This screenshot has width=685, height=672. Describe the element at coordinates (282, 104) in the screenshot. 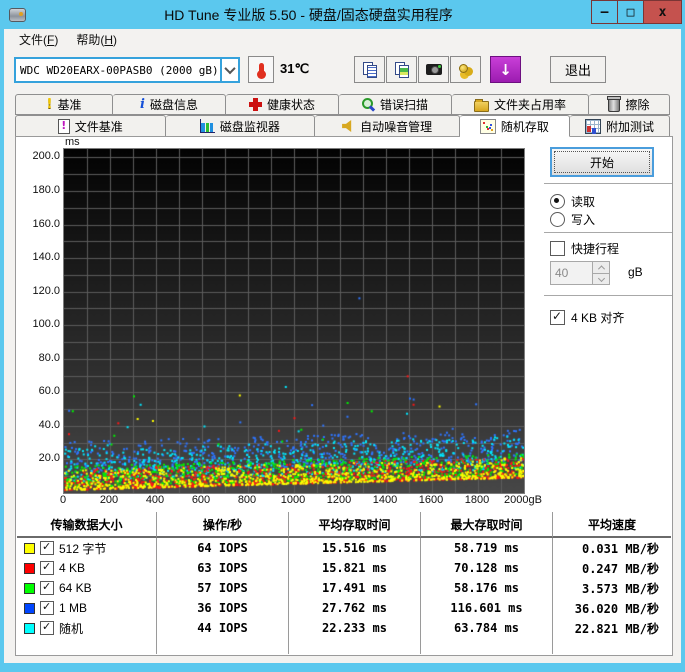

I see `tab-plus: 健康状态` at that location.